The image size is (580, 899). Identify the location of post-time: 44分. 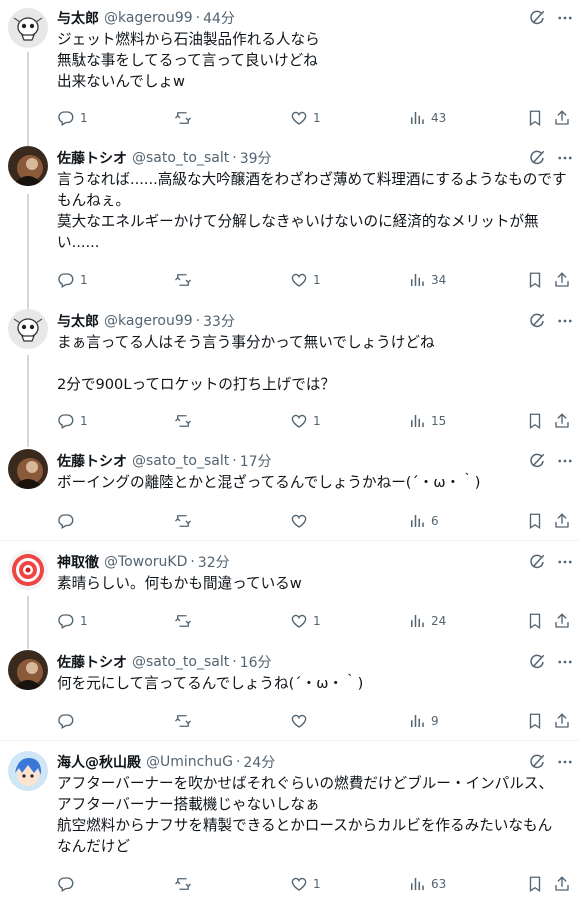
(219, 18).